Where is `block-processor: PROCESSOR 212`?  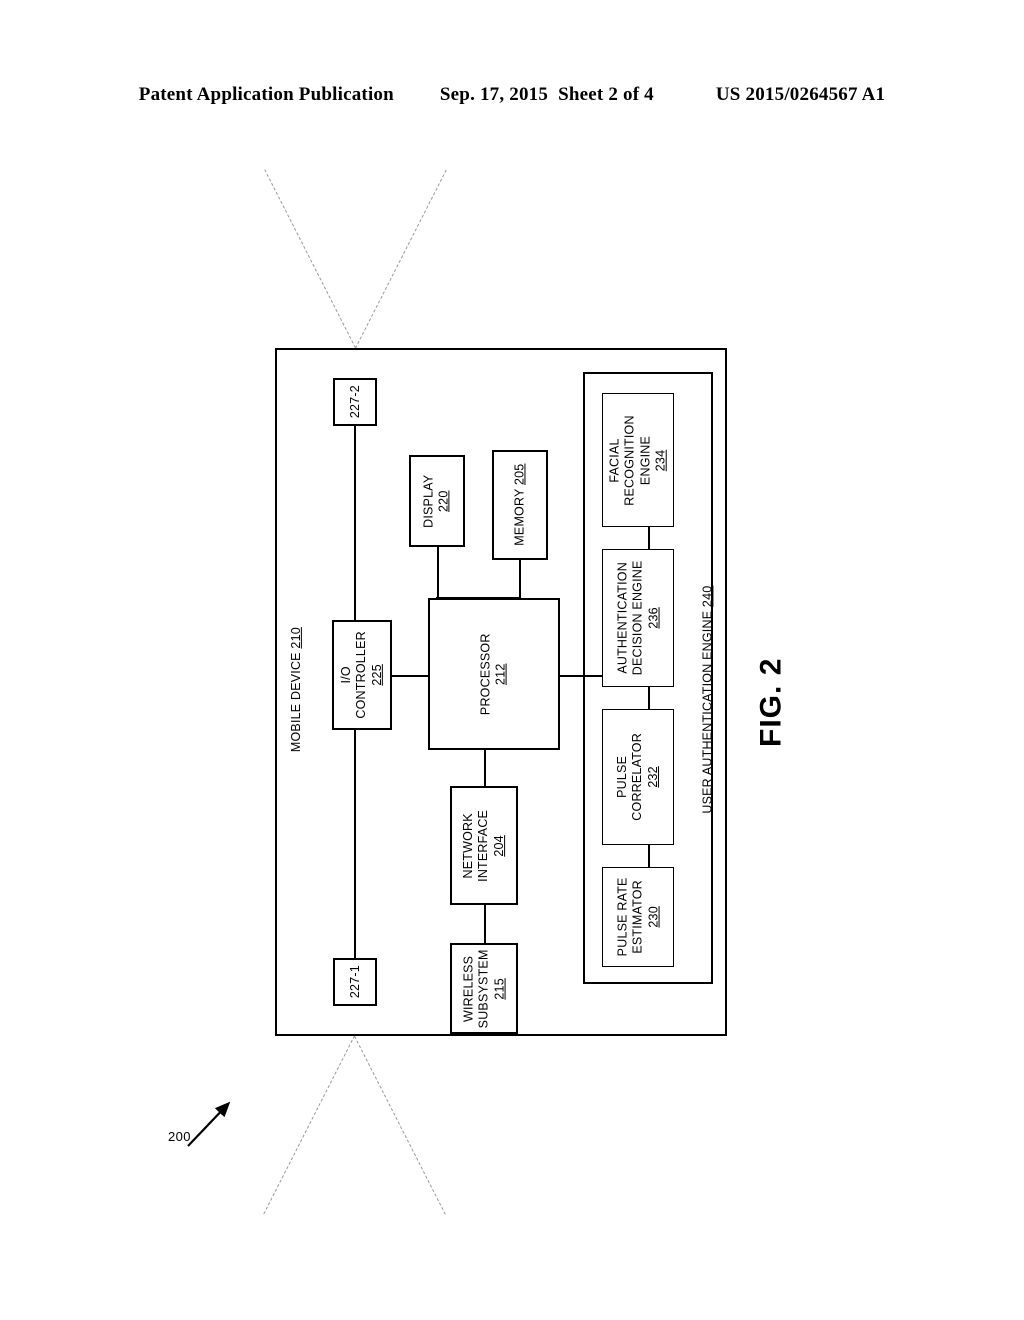
block-processor: PROCESSOR 212 is located at coordinates (494, 674).